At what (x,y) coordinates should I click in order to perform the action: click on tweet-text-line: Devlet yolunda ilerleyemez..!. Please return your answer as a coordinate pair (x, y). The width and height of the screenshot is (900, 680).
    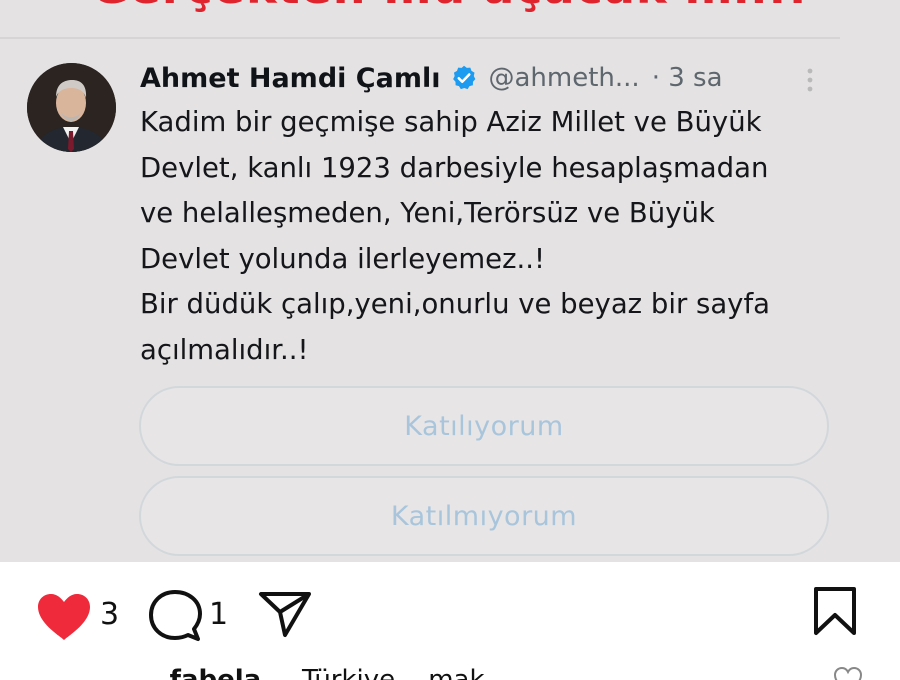
    Looking at the image, I should click on (343, 258).